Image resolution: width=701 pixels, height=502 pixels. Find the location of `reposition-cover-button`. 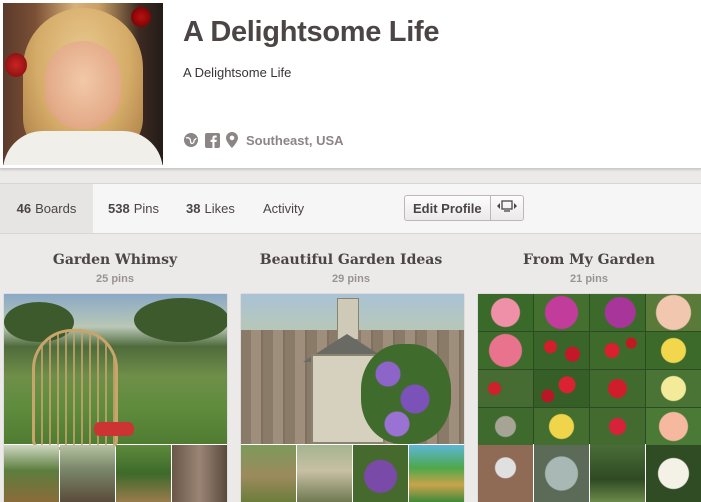

reposition-cover-button is located at coordinates (507, 208).